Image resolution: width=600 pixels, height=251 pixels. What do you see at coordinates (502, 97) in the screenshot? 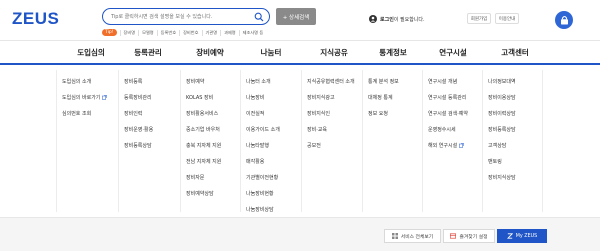
I see `submenu-label: 장비이용상담` at bounding box center [502, 97].